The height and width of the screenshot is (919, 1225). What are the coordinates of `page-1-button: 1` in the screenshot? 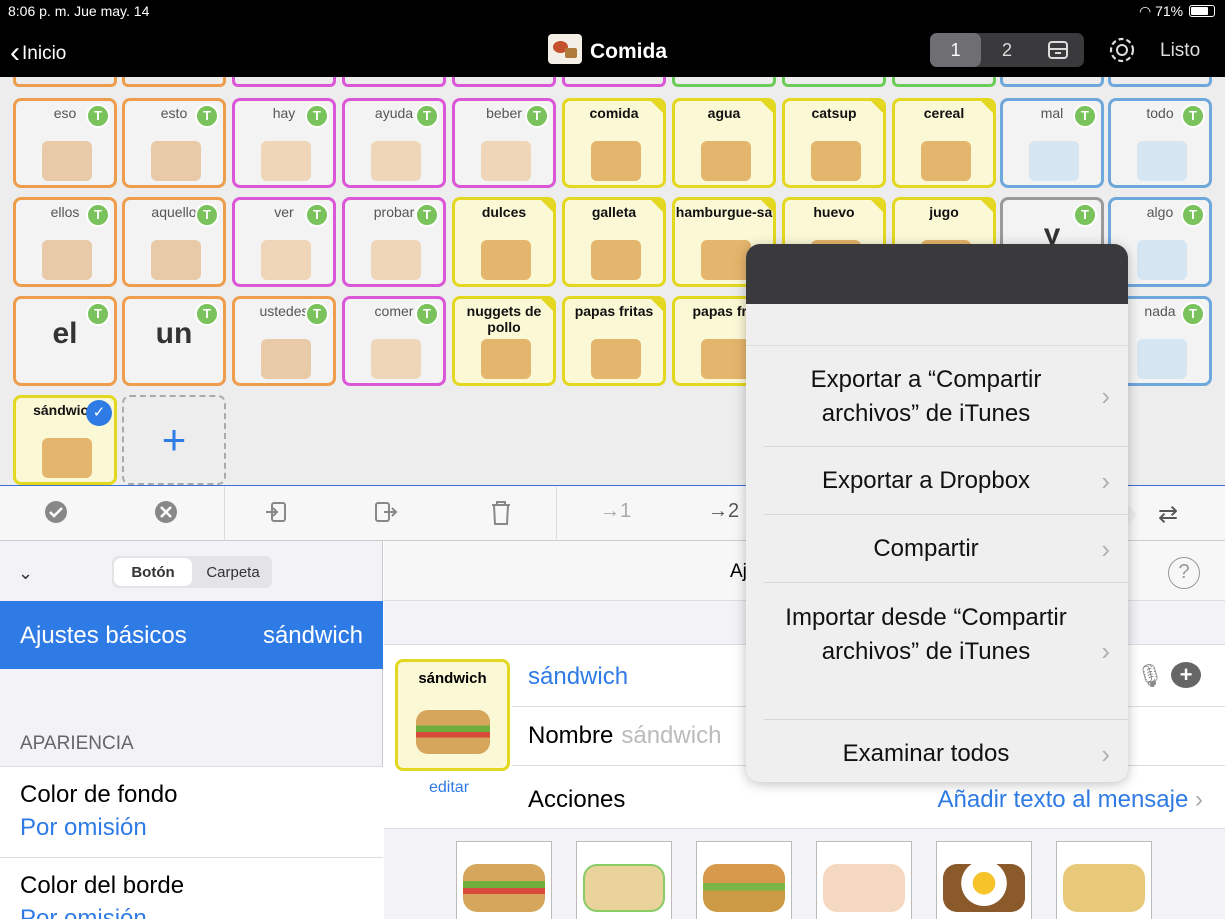 It's located at (956, 50).